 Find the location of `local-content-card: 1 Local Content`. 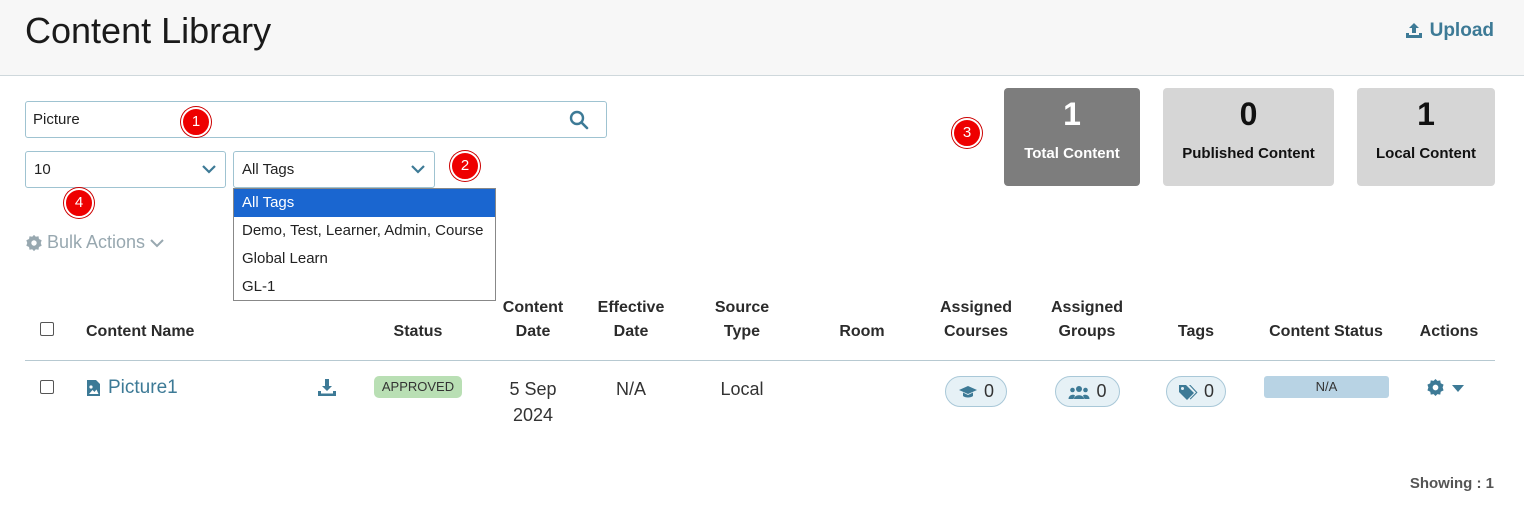

local-content-card: 1 Local Content is located at coordinates (1426, 137).